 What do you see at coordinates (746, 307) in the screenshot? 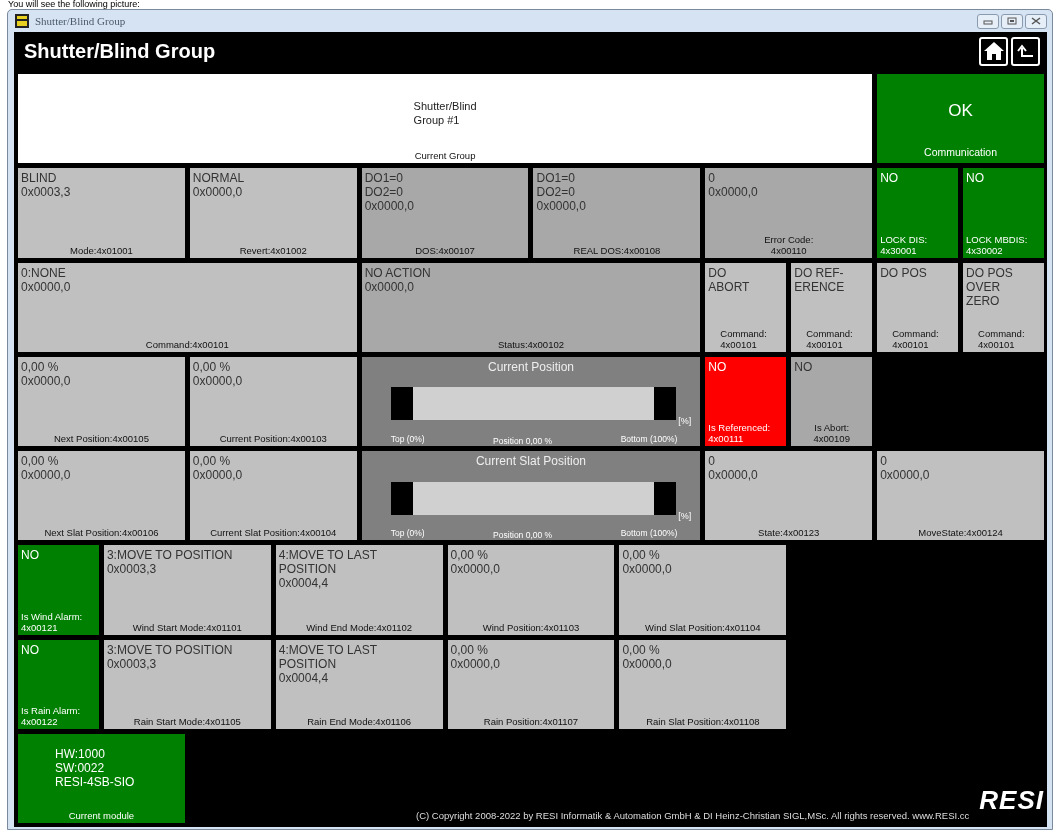
I see `command-button: DO ABORT Command: 4x00101` at bounding box center [746, 307].